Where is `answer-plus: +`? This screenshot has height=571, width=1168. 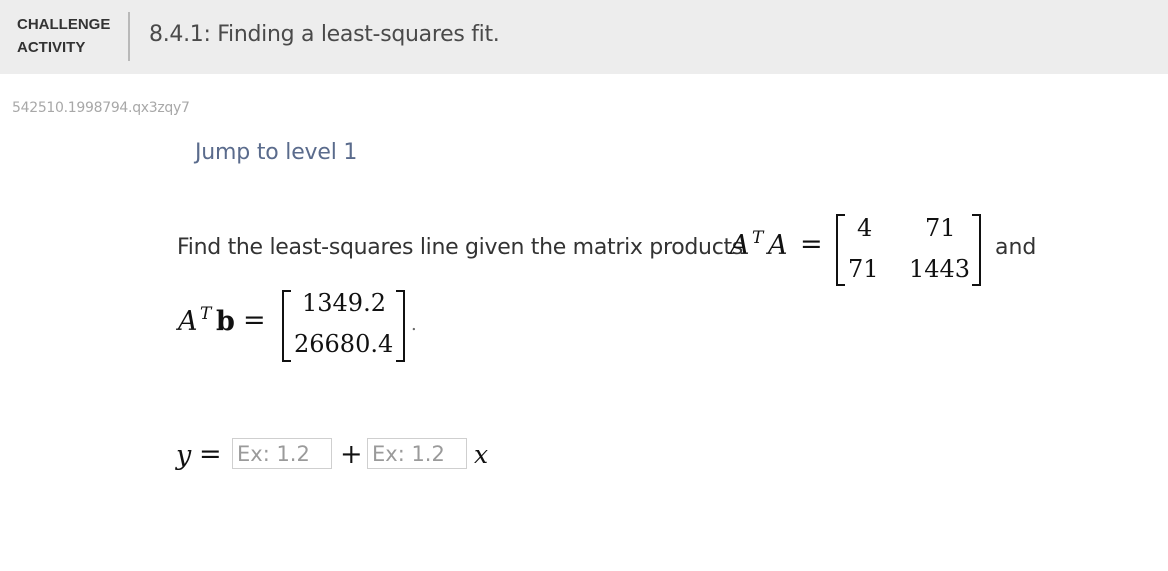 answer-plus: + is located at coordinates (351, 454).